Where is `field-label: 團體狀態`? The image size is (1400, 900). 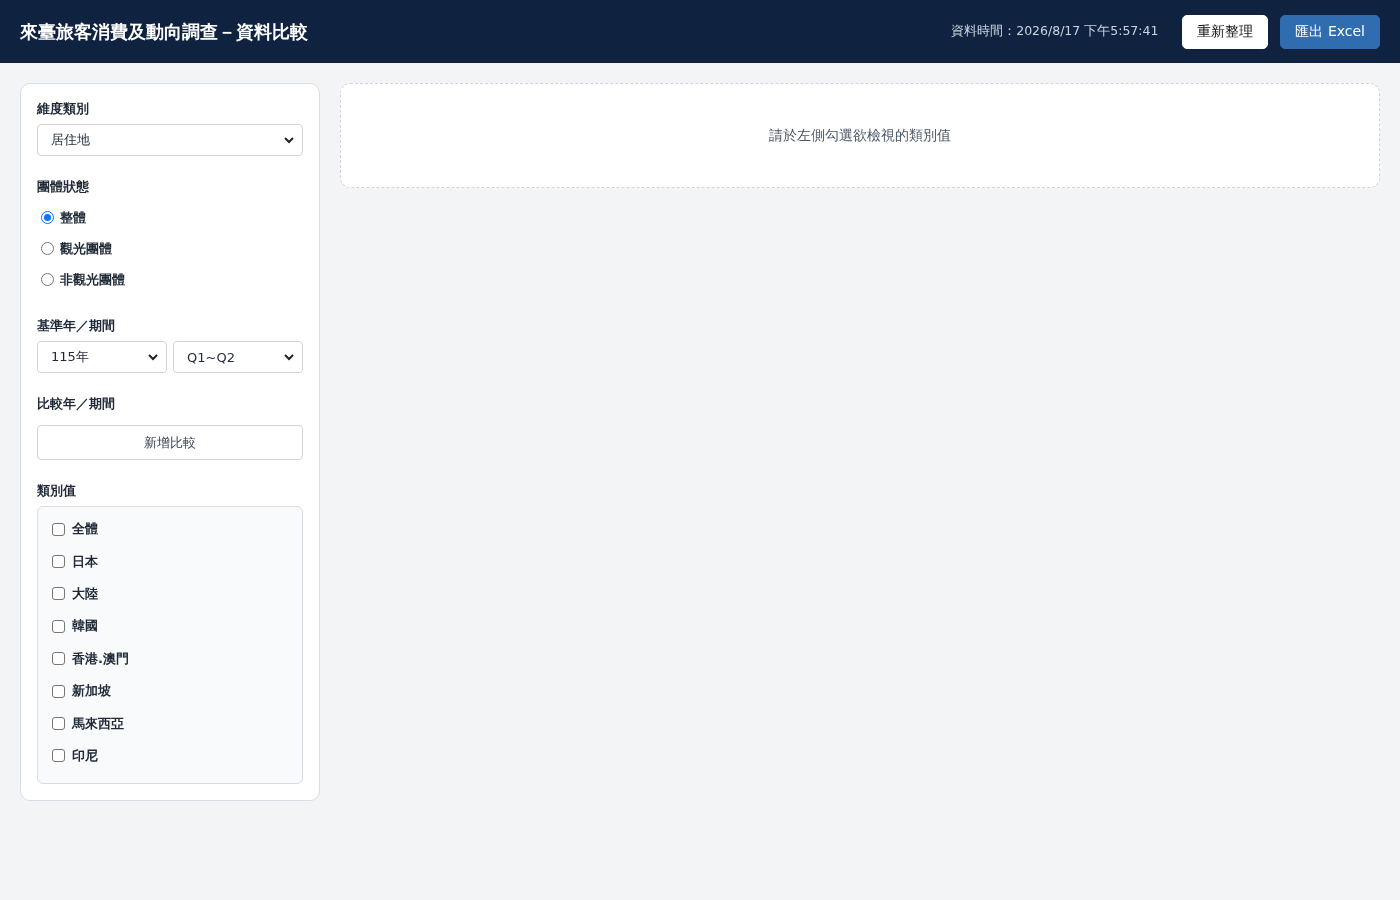 field-label: 團體狀態 is located at coordinates (63, 187).